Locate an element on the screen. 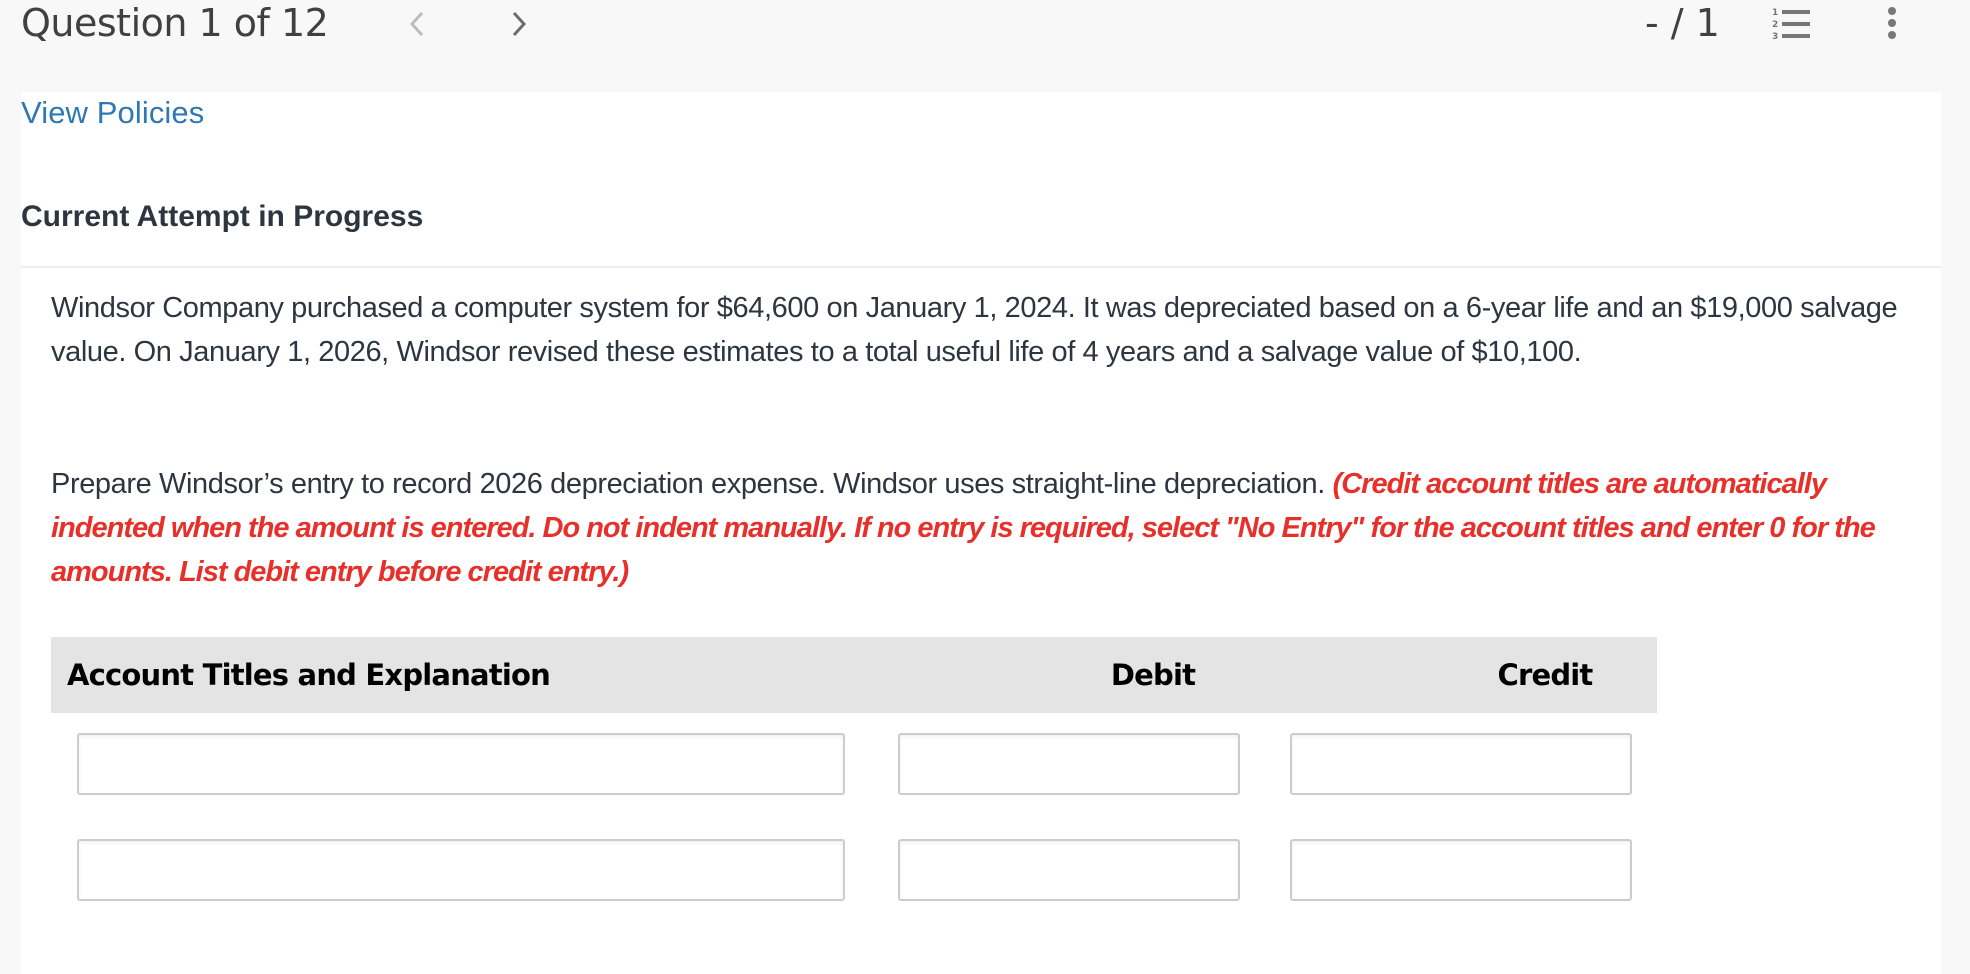  next-question-button is located at coordinates (519, 24).